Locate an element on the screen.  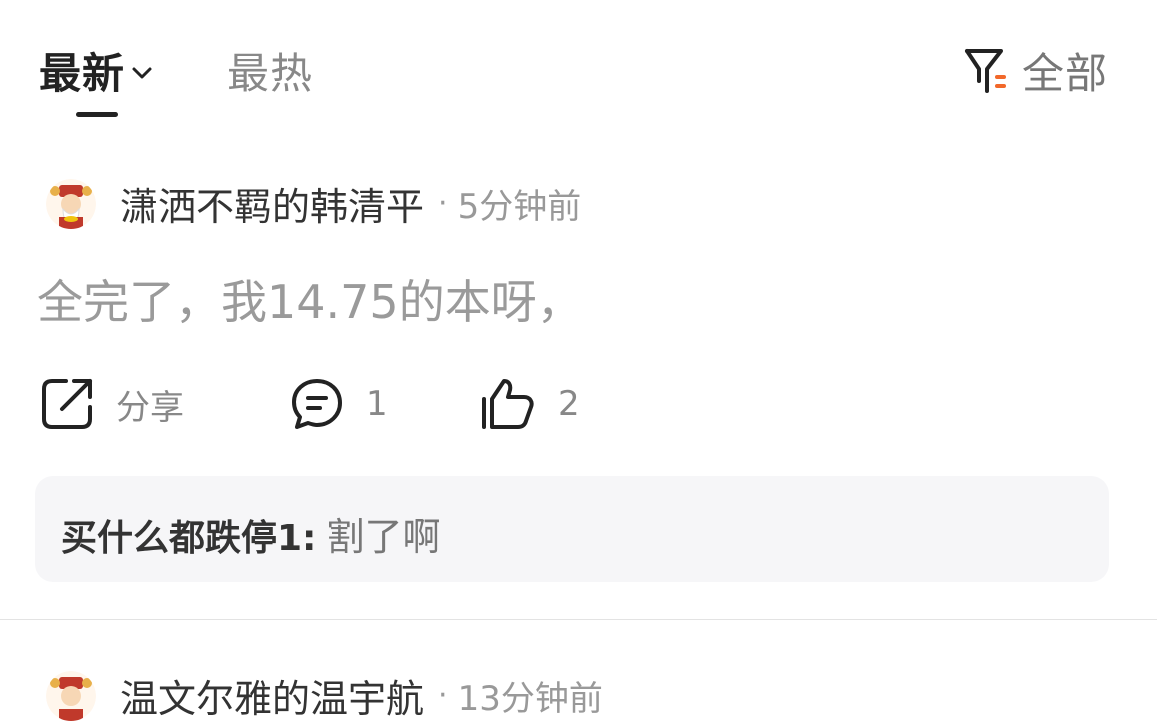
like-button: 2 is located at coordinates (530, 404).